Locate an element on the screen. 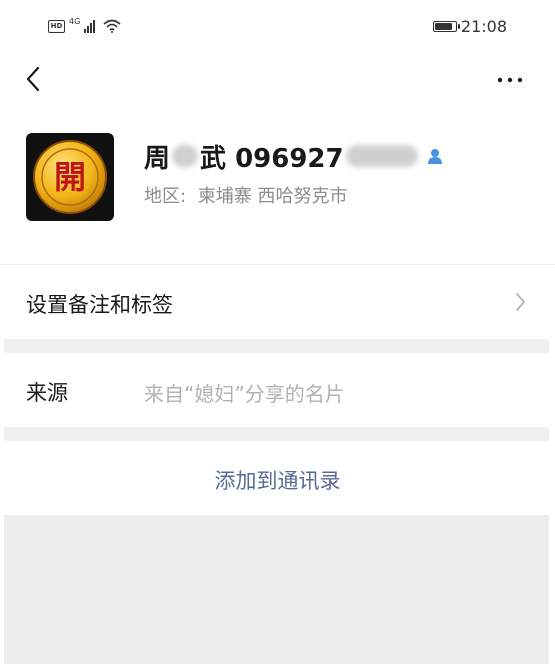 The image size is (555, 664). contact-name-row: 周 武 096927 is located at coordinates (294, 156).